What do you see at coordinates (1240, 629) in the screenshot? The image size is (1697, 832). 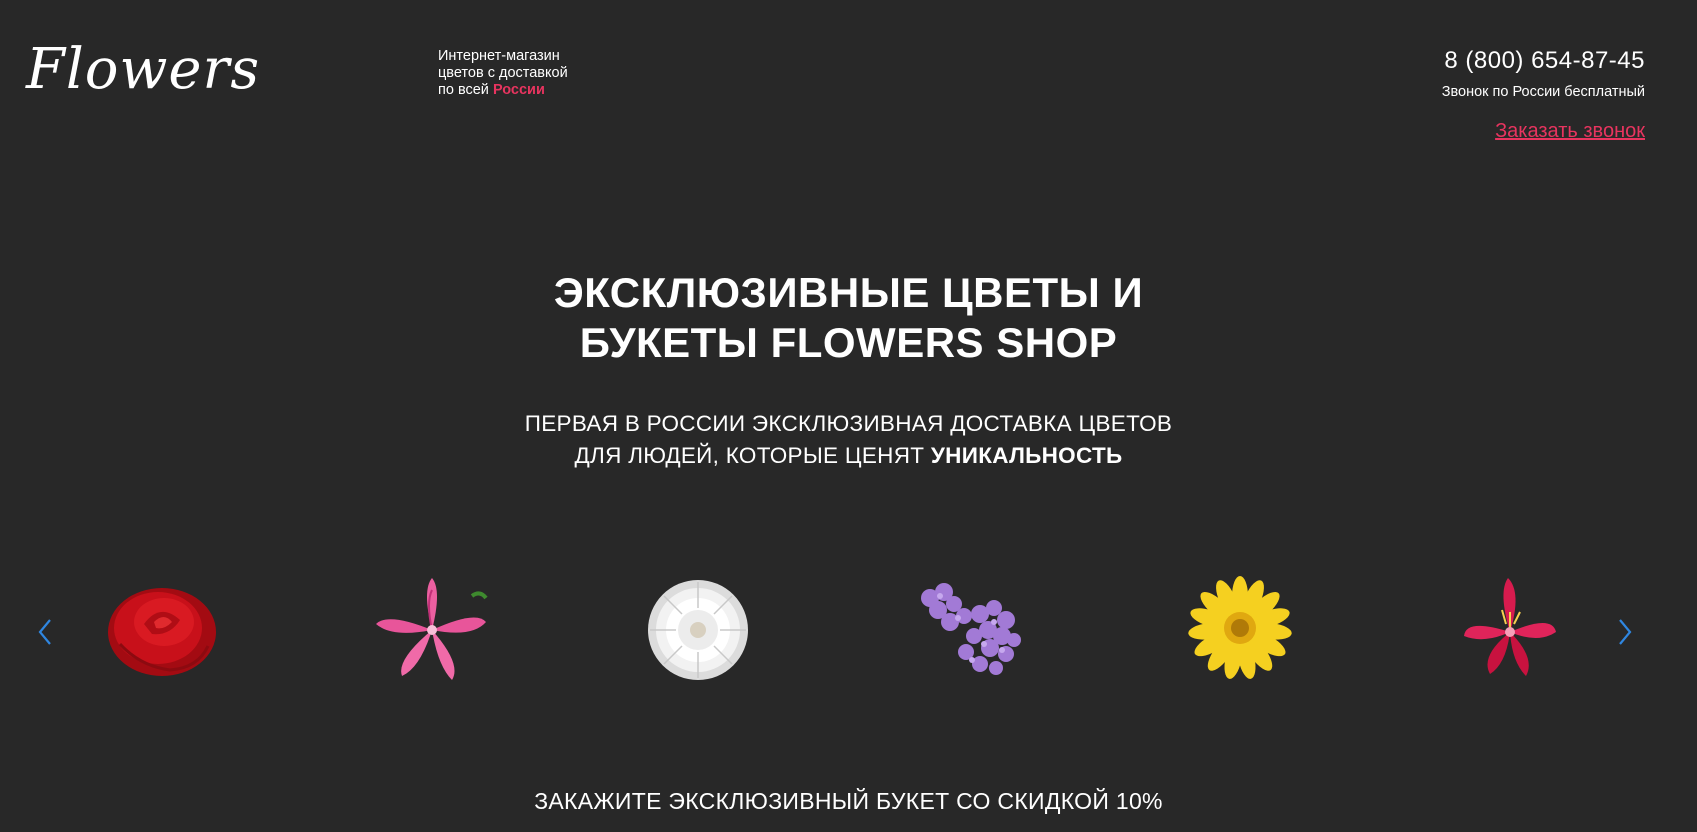 I see `yellow-gerbera-icon` at bounding box center [1240, 629].